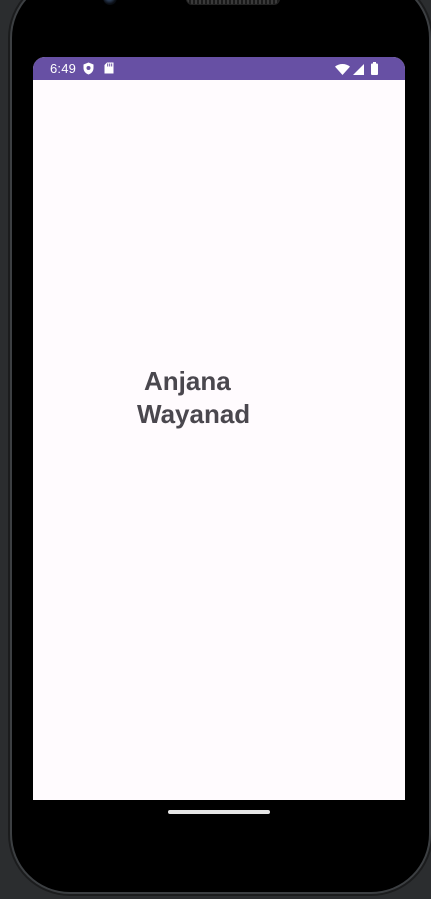 The width and height of the screenshot is (431, 899). Describe the element at coordinates (109, 69) in the screenshot. I see `sd-card-icon` at that location.